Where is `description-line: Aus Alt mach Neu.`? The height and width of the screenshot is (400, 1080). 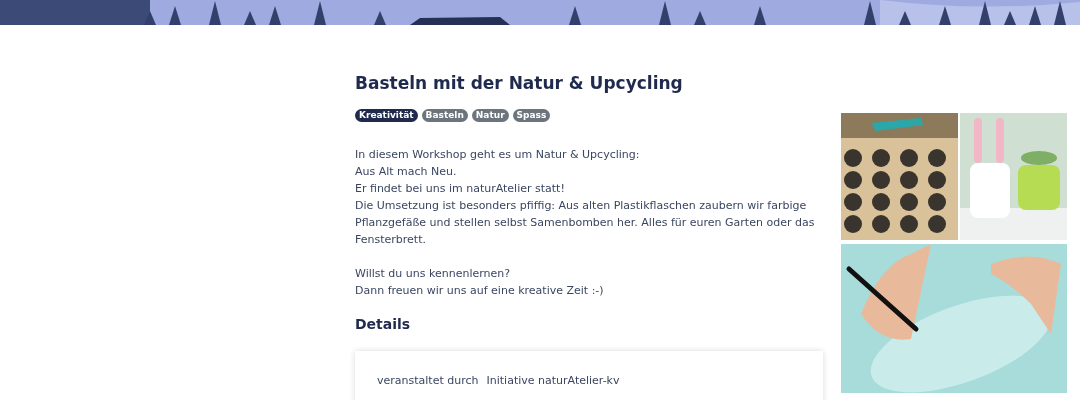 description-line: Aus Alt mach Neu. is located at coordinates (406, 172).